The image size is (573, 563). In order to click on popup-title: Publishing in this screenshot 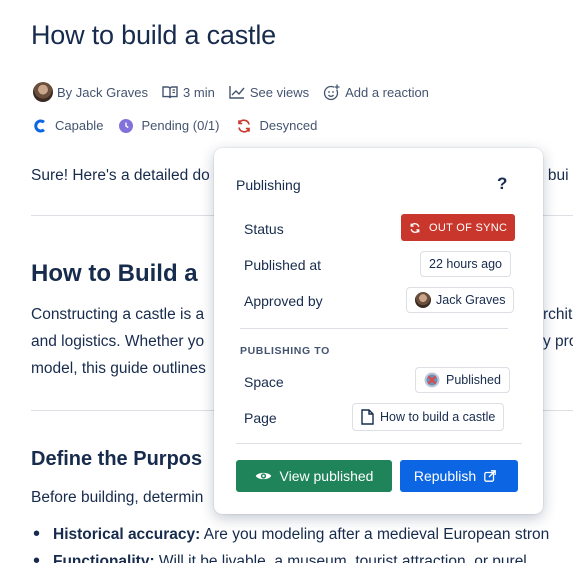, I will do `click(268, 185)`.